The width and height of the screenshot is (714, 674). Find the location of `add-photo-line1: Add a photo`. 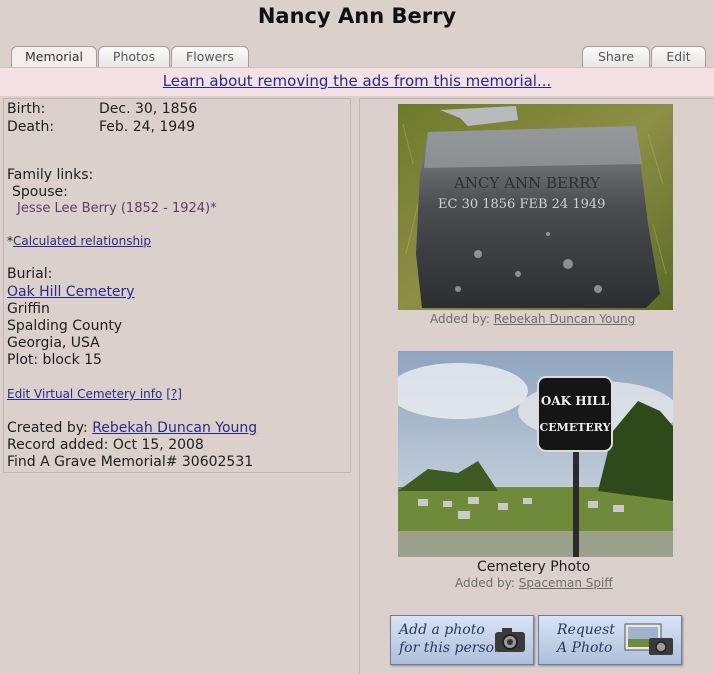

add-photo-line1: Add a photo is located at coordinates (442, 630).